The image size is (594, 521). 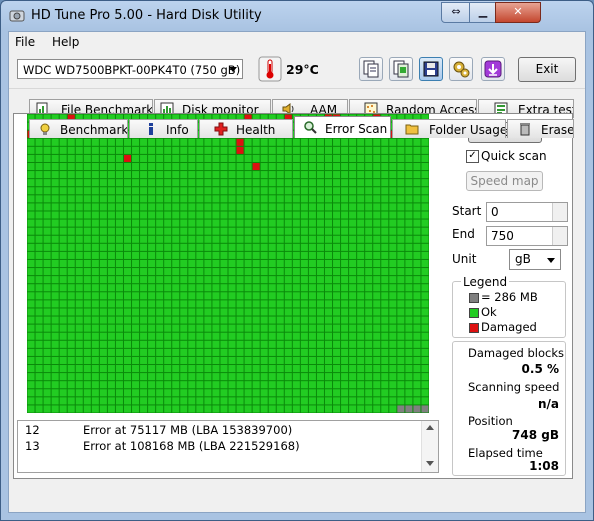 I want to click on quick-scan-label: Quick scan, so click(x=514, y=156).